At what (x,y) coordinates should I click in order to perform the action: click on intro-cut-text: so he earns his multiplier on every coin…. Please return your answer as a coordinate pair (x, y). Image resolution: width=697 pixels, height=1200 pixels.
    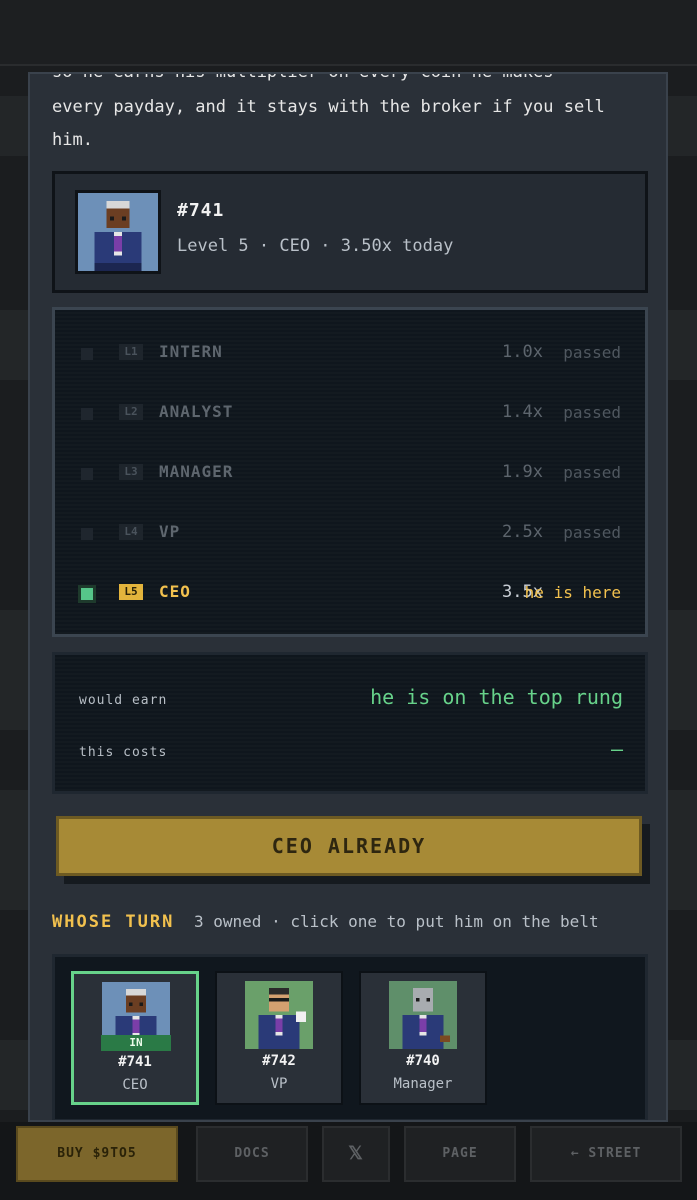
    Looking at the image, I should click on (303, 77).